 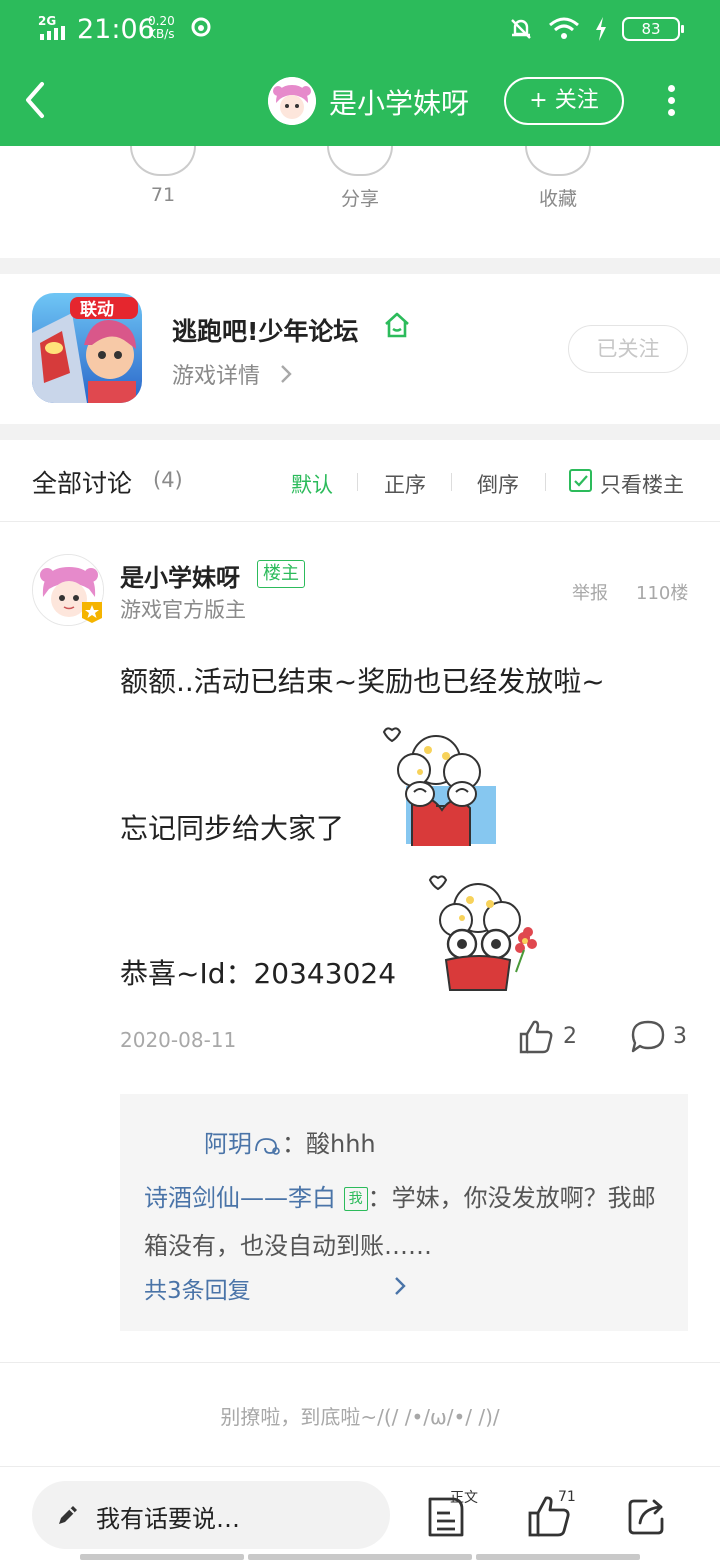 What do you see at coordinates (265, 330) in the screenshot?
I see `forum-name: 逃跑吧!少年论坛` at bounding box center [265, 330].